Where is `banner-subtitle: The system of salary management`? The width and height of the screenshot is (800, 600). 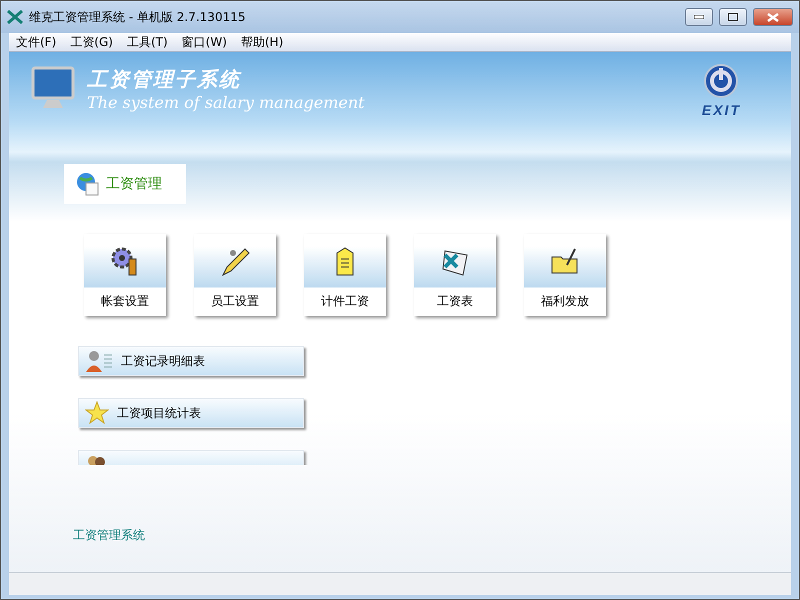 banner-subtitle: The system of salary management is located at coordinates (226, 102).